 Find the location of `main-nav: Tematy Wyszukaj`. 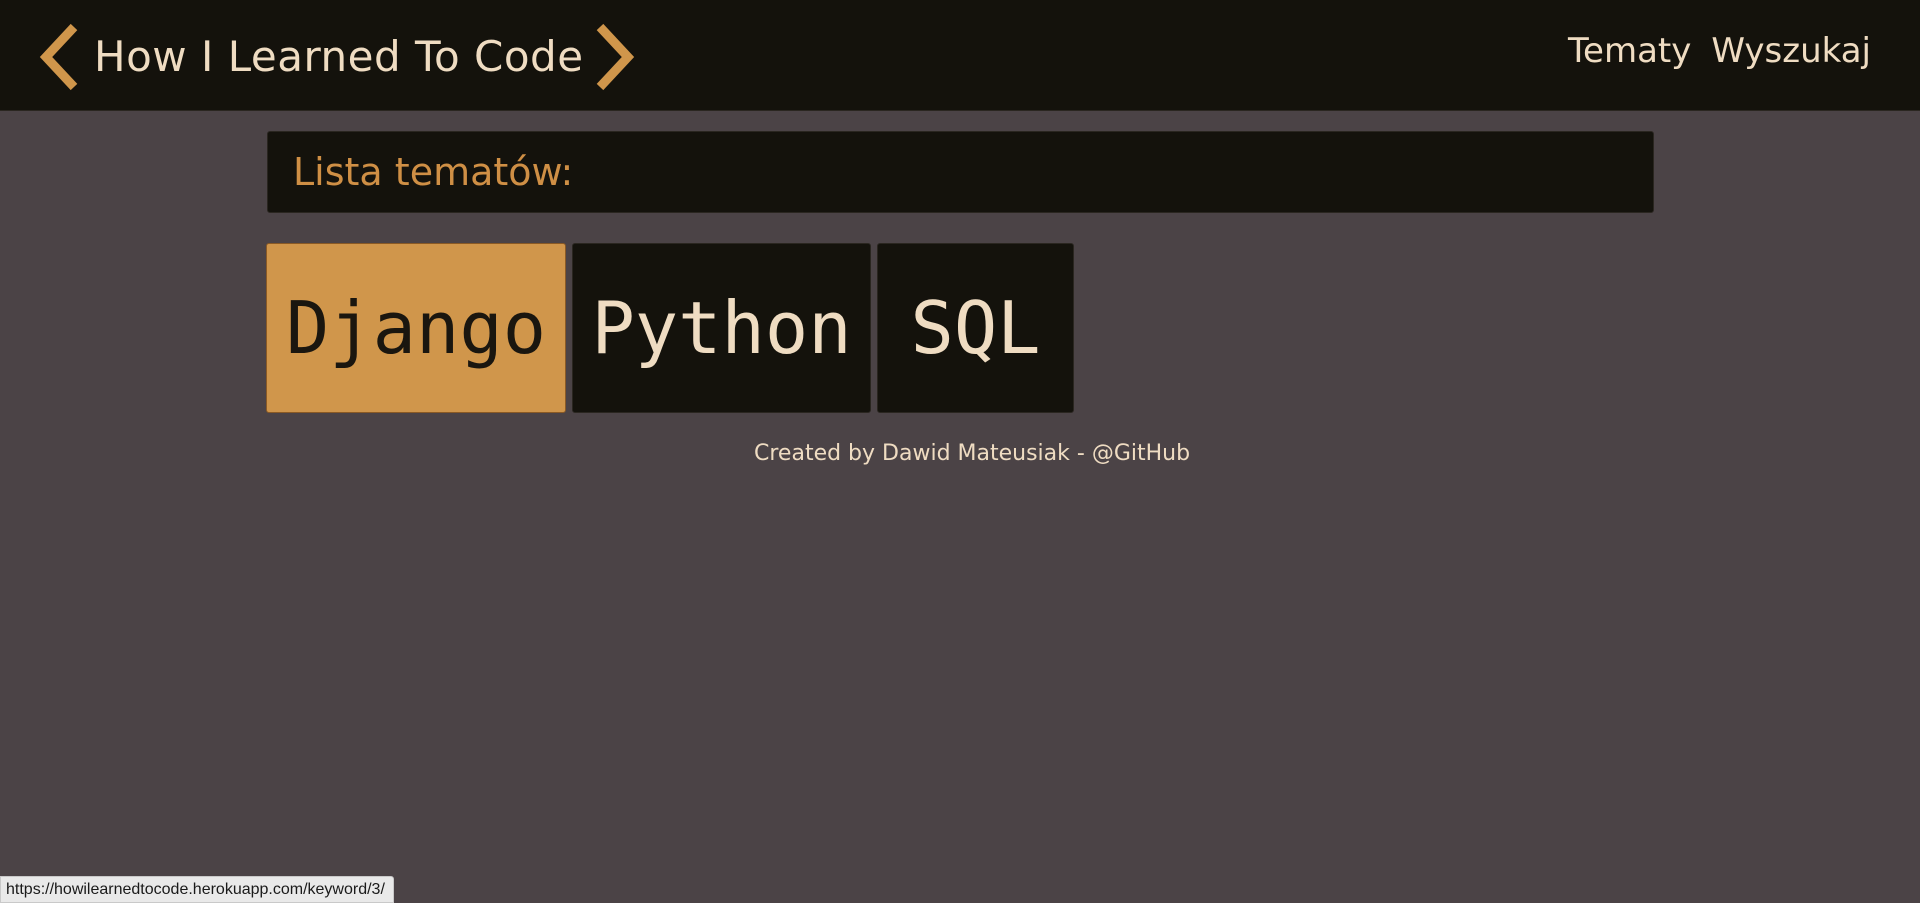

main-nav: Tematy Wyszukaj is located at coordinates (1719, 51).